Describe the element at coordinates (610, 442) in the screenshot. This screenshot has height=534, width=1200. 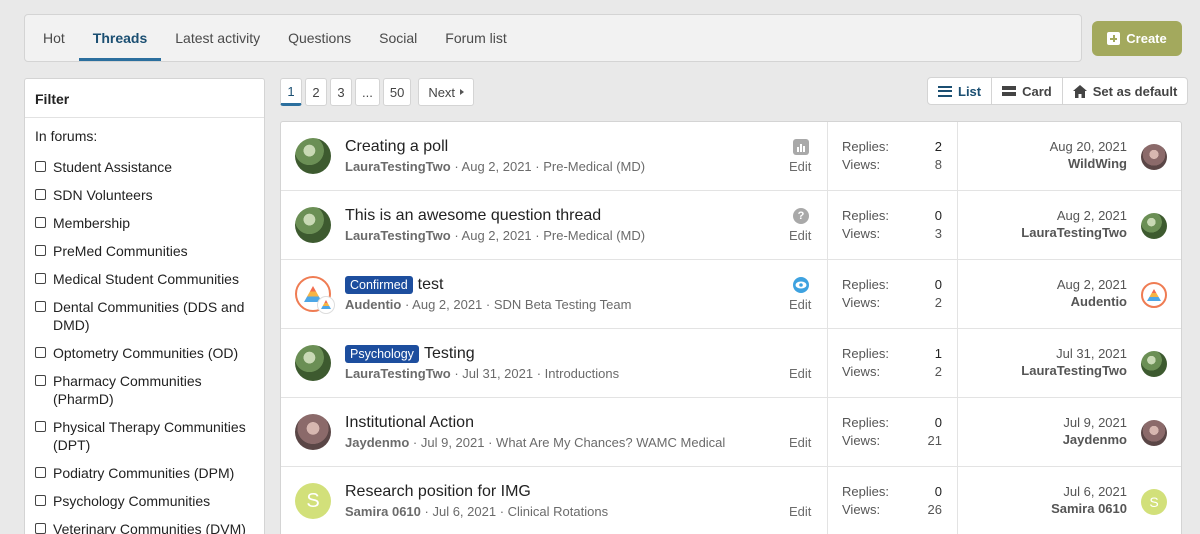
I see `thread-forum: What Are My Chances? WAMC Medical` at that location.